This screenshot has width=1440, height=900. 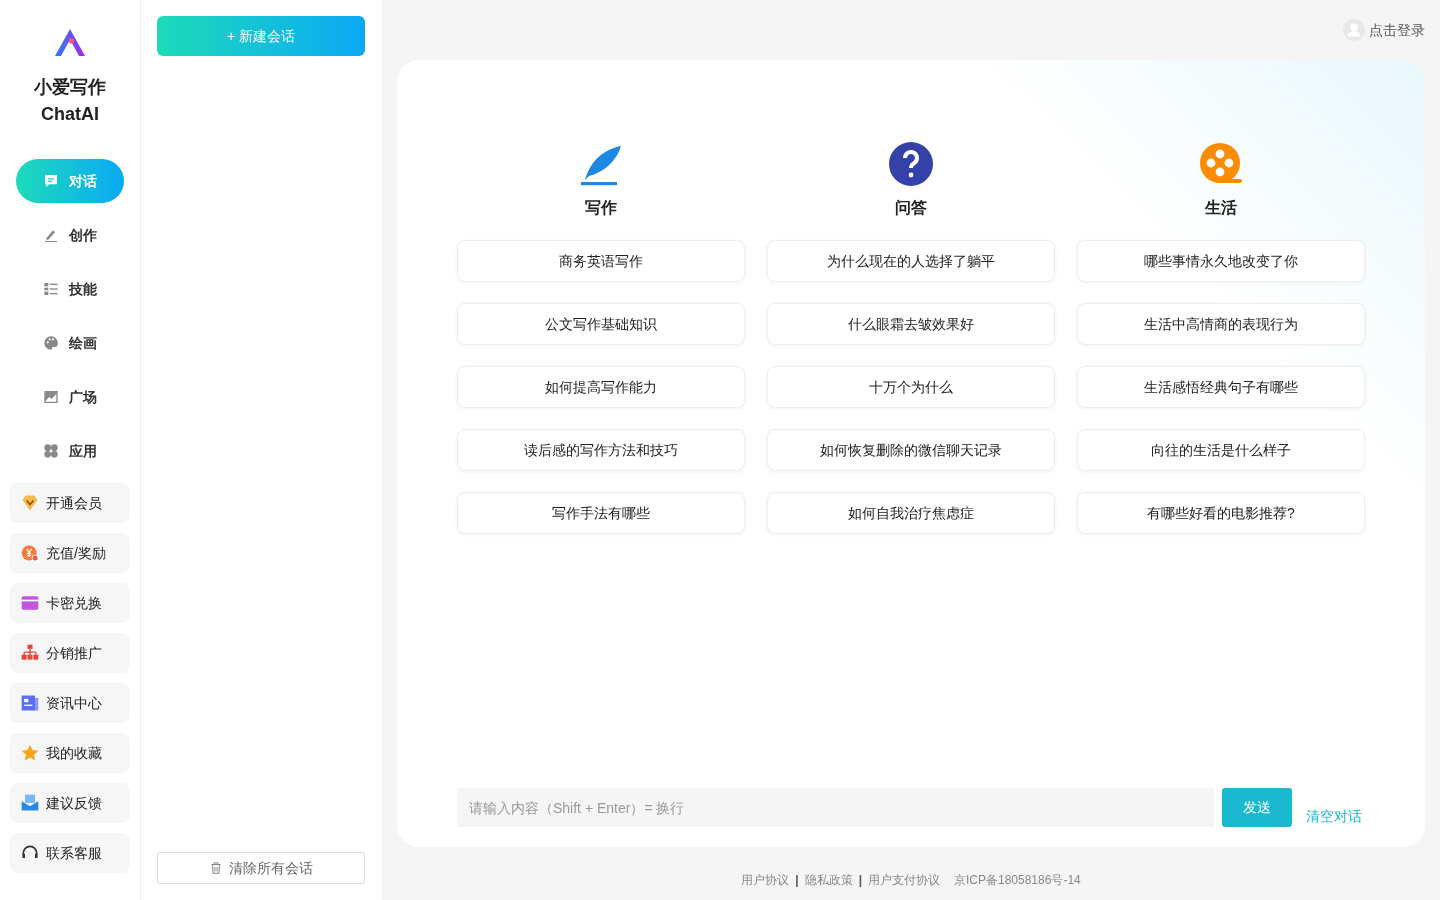 I want to click on prompt-button: 生活感悟经典句子有哪些, so click(x=1221, y=387).